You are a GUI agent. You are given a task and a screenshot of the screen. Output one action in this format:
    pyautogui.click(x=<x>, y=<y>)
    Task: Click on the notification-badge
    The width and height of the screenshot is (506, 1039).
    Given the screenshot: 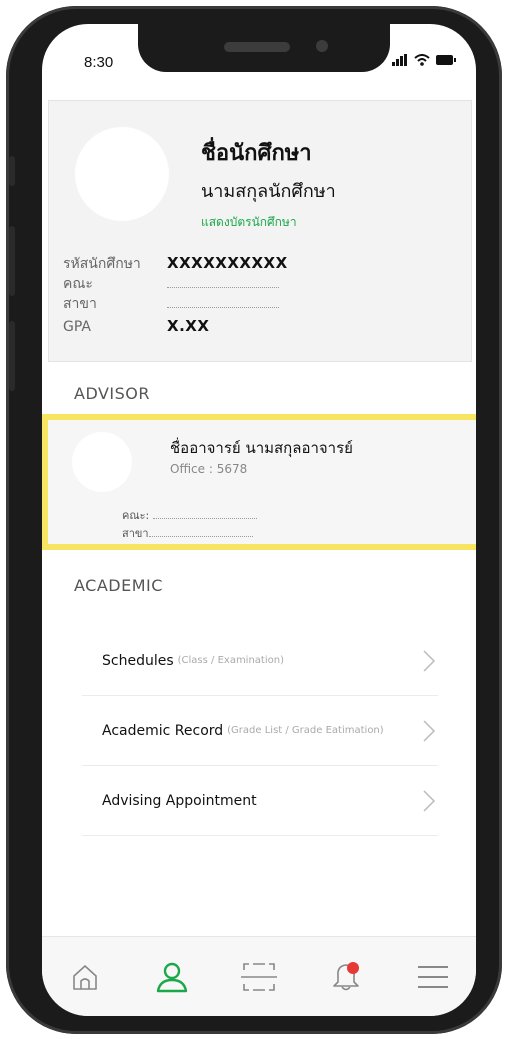 What is the action you would take?
    pyautogui.click(x=352, y=968)
    